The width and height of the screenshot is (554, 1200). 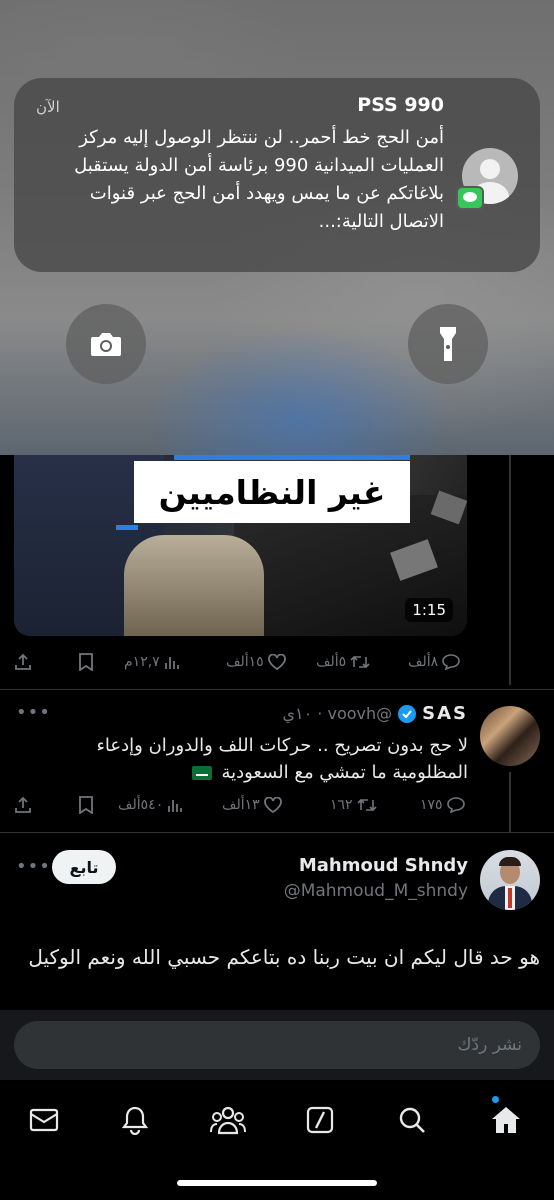 I want to click on views-value: ٥٤٠ألف, so click(x=141, y=805).